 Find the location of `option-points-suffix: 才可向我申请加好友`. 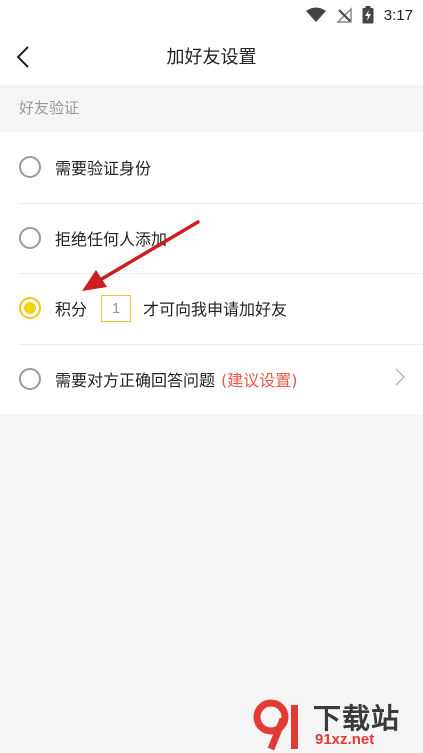

option-points-suffix: 才可向我申请加好友 is located at coordinates (215, 310).